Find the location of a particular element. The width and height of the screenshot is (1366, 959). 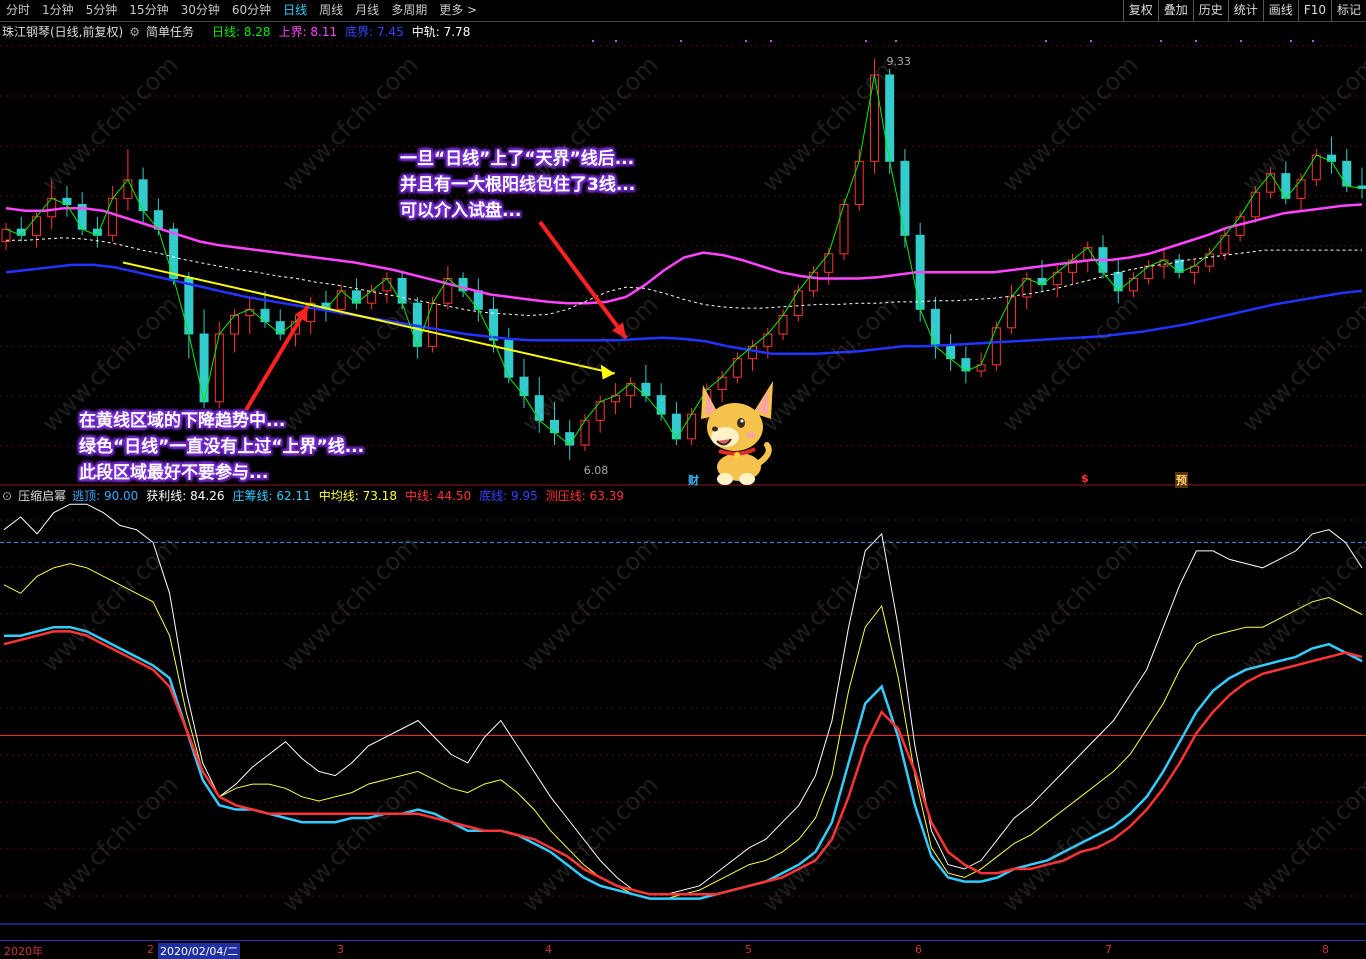

indicator-title: 压缩启幂 is located at coordinates (42, 495).